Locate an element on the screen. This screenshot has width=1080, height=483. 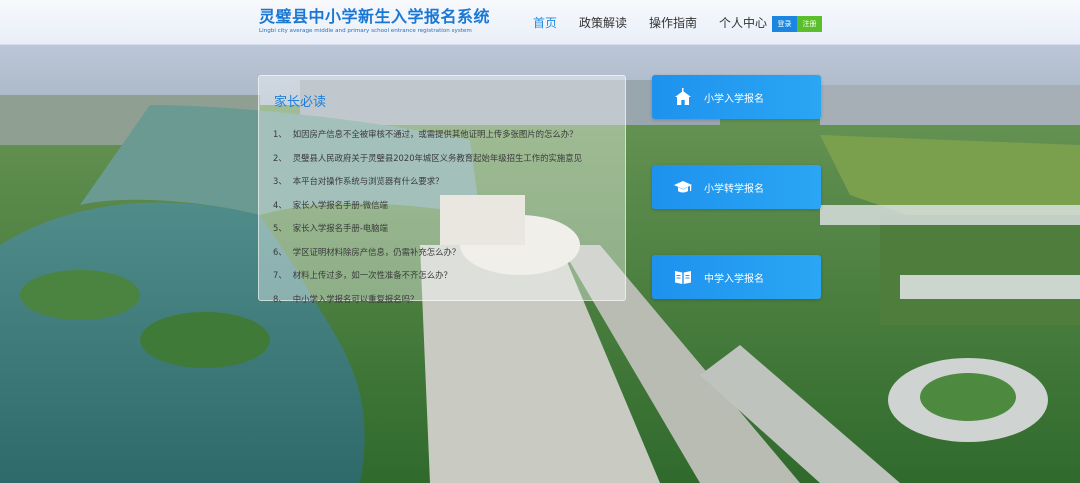
action-label: 小学转学报名 is located at coordinates (734, 189).